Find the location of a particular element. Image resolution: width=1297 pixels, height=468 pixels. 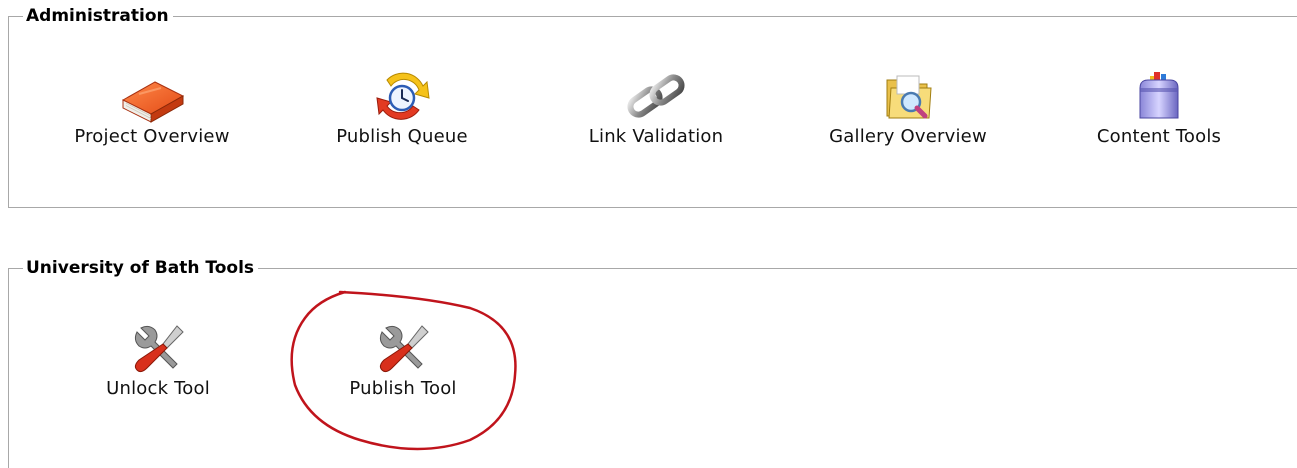

toolbox-icon is located at coordinates (1159, 95).